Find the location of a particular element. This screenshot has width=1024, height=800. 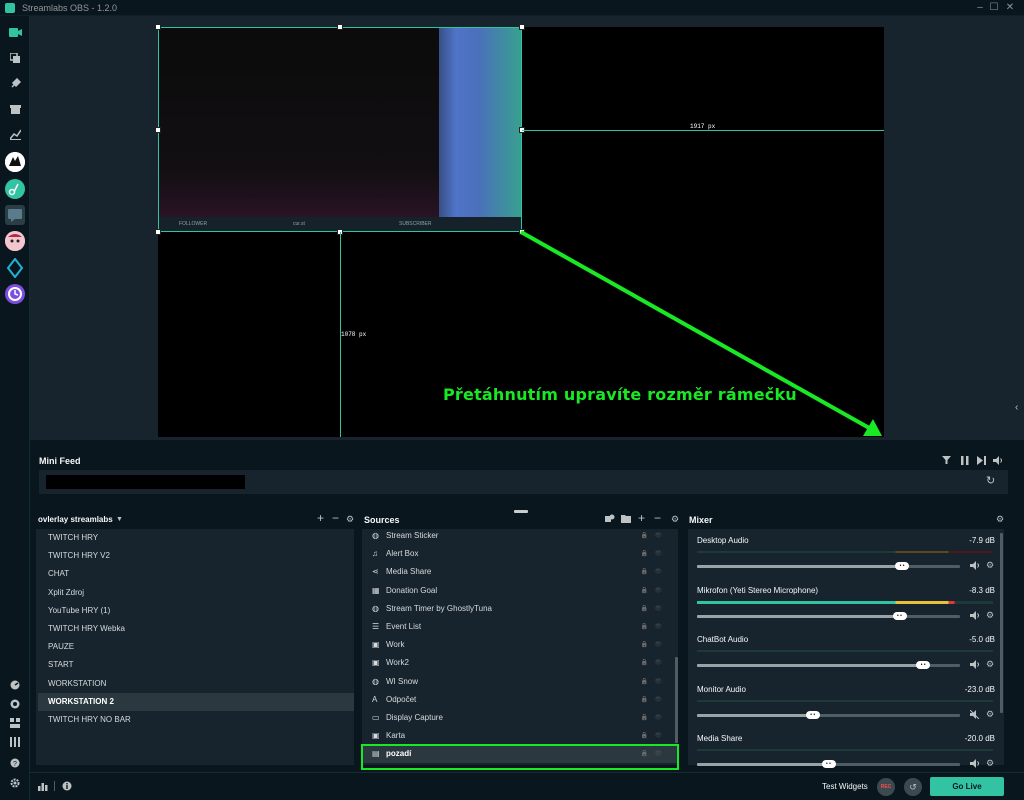

scene-collection-title: ovlerlay streamlabs is located at coordinates (75, 519).